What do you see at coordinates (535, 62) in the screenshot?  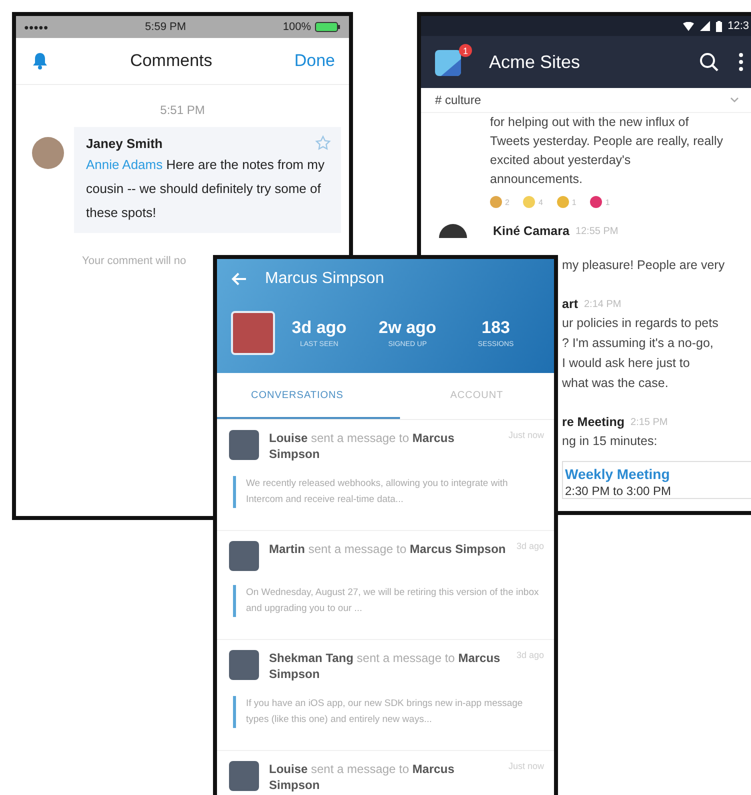 I see `app-title: Acme Sites` at bounding box center [535, 62].